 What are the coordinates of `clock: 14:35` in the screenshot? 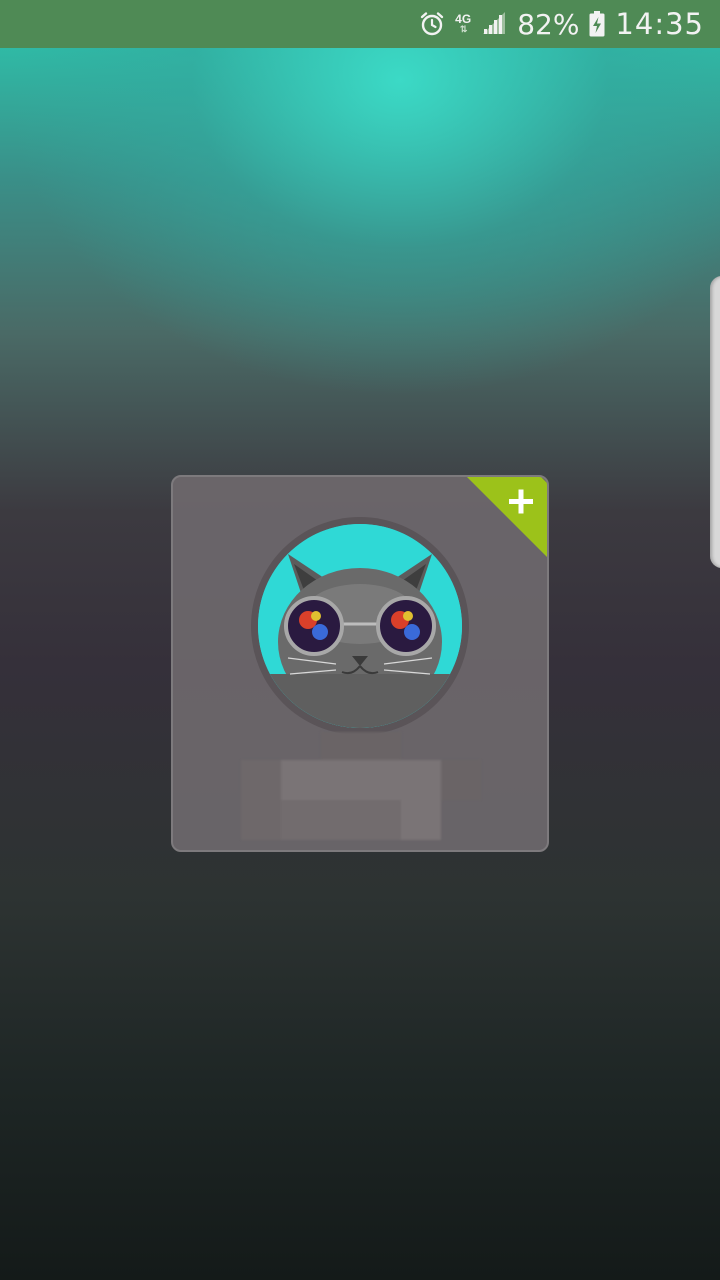 It's located at (659, 24).